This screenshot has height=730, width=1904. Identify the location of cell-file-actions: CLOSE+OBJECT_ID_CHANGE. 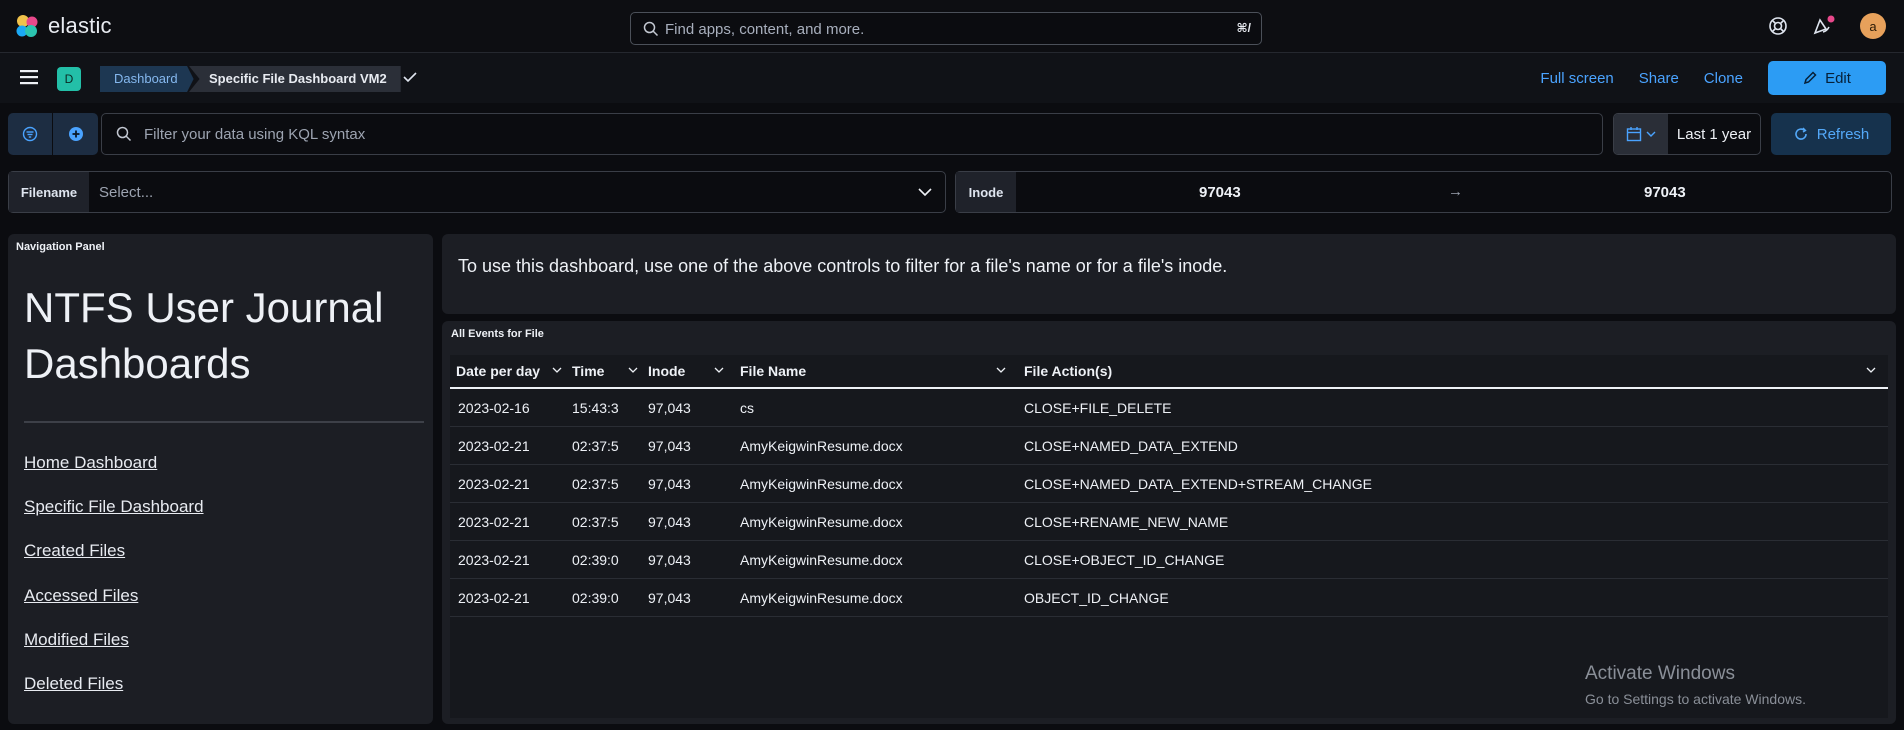
(1124, 560).